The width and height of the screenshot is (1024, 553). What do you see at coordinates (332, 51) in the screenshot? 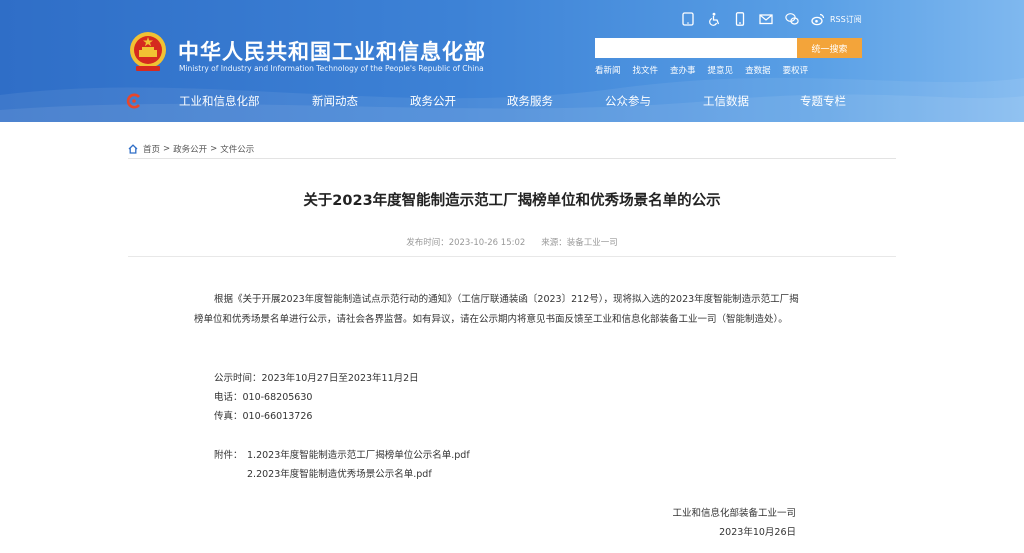
I see `site-title: 中华人民共和国工业和信息化部` at bounding box center [332, 51].